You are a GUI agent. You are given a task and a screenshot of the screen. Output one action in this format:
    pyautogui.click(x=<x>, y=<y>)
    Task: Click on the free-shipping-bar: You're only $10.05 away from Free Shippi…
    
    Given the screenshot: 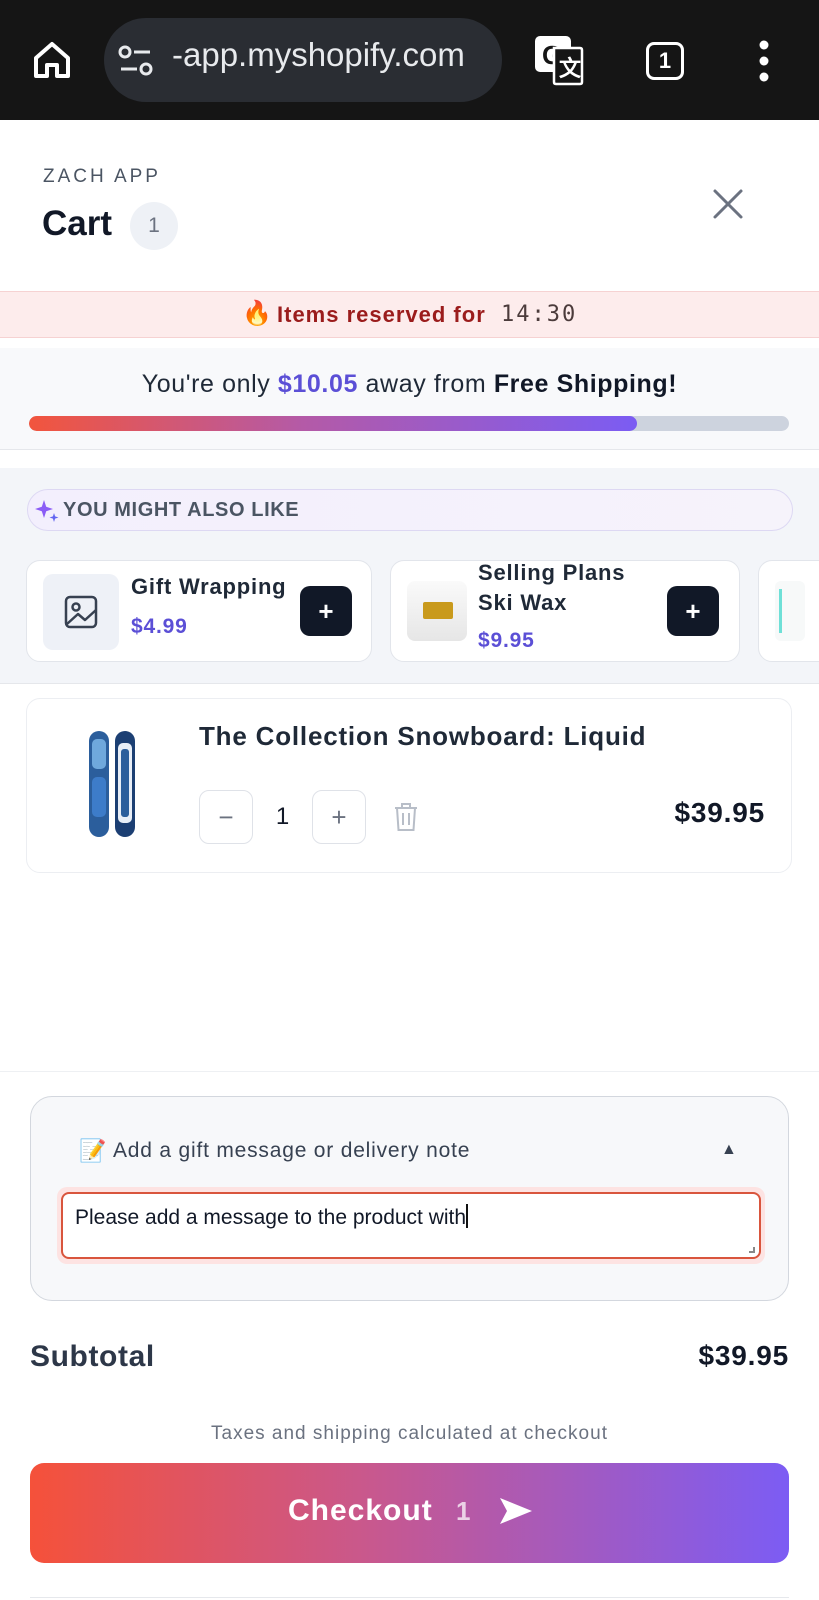 What is the action you would take?
    pyautogui.click(x=409, y=399)
    